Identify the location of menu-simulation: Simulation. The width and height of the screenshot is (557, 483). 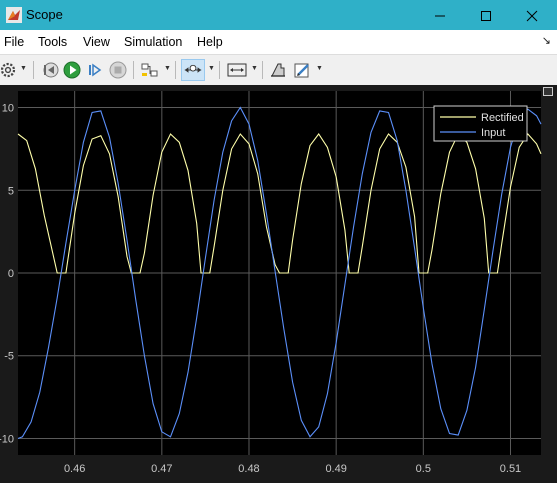
(153, 42).